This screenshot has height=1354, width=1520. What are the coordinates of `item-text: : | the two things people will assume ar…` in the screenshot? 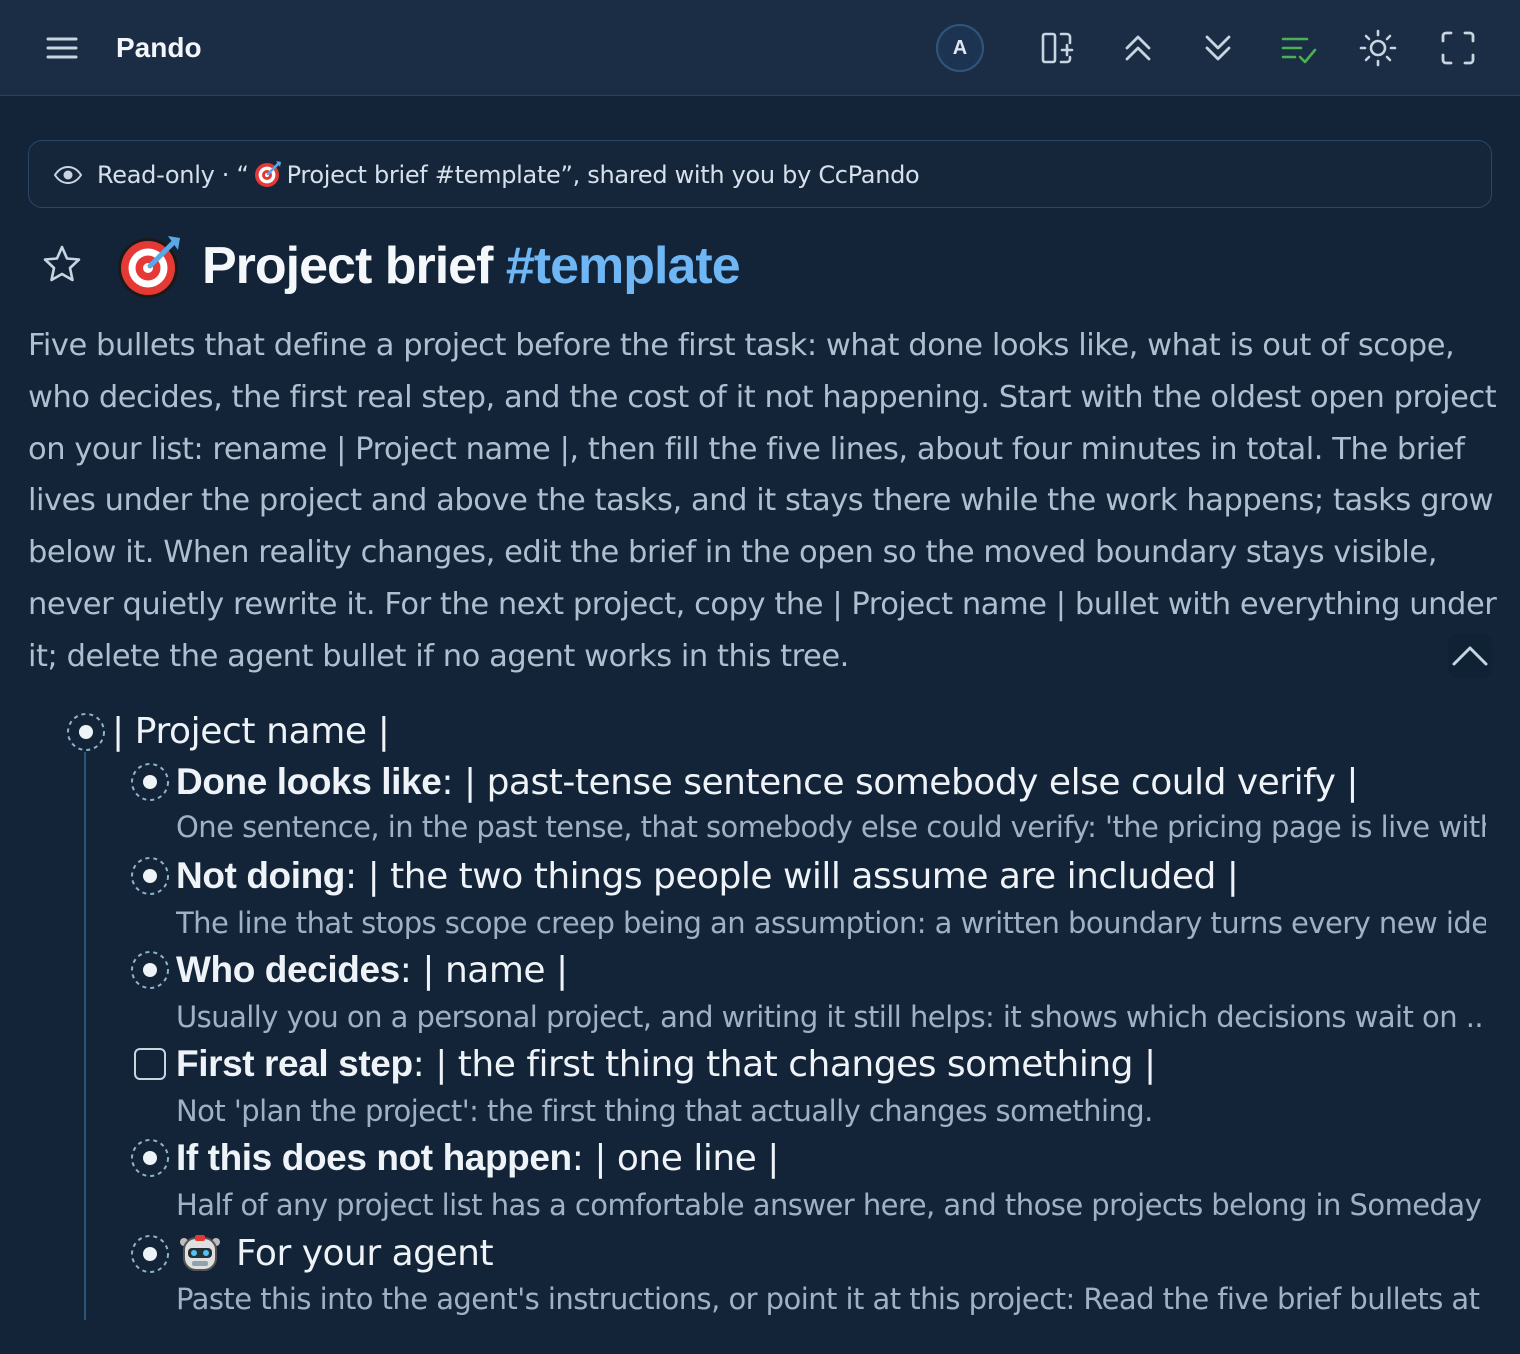 It's located at (792, 876).